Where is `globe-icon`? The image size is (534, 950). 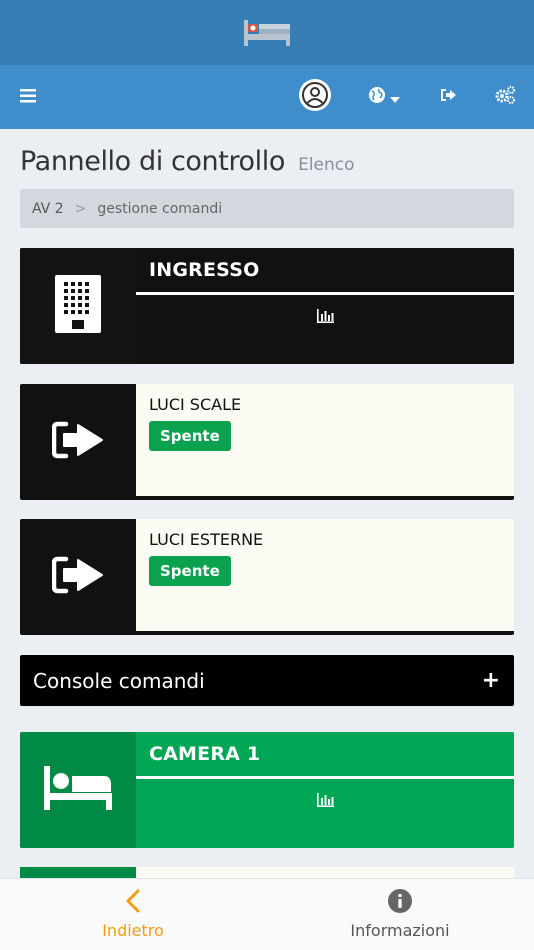
globe-icon is located at coordinates (377, 97).